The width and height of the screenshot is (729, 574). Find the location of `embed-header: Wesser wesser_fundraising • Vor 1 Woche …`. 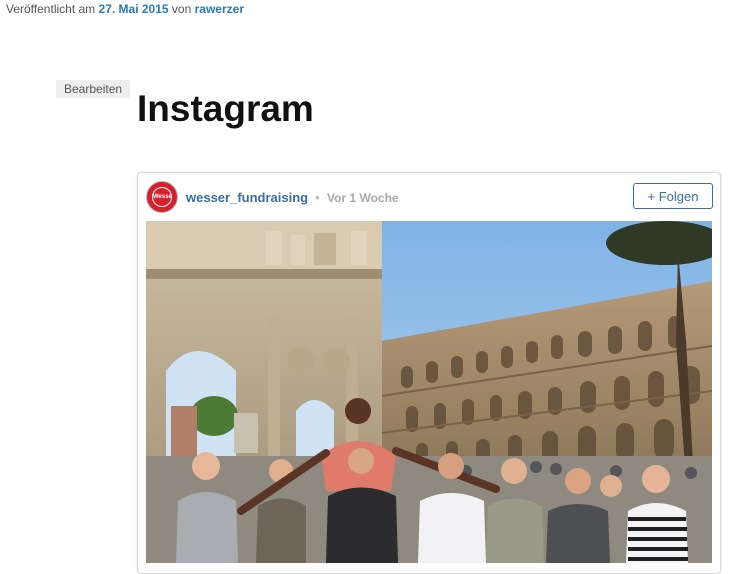

embed-header: Wesser wesser_fundraising • Vor 1 Woche … is located at coordinates (429, 197).